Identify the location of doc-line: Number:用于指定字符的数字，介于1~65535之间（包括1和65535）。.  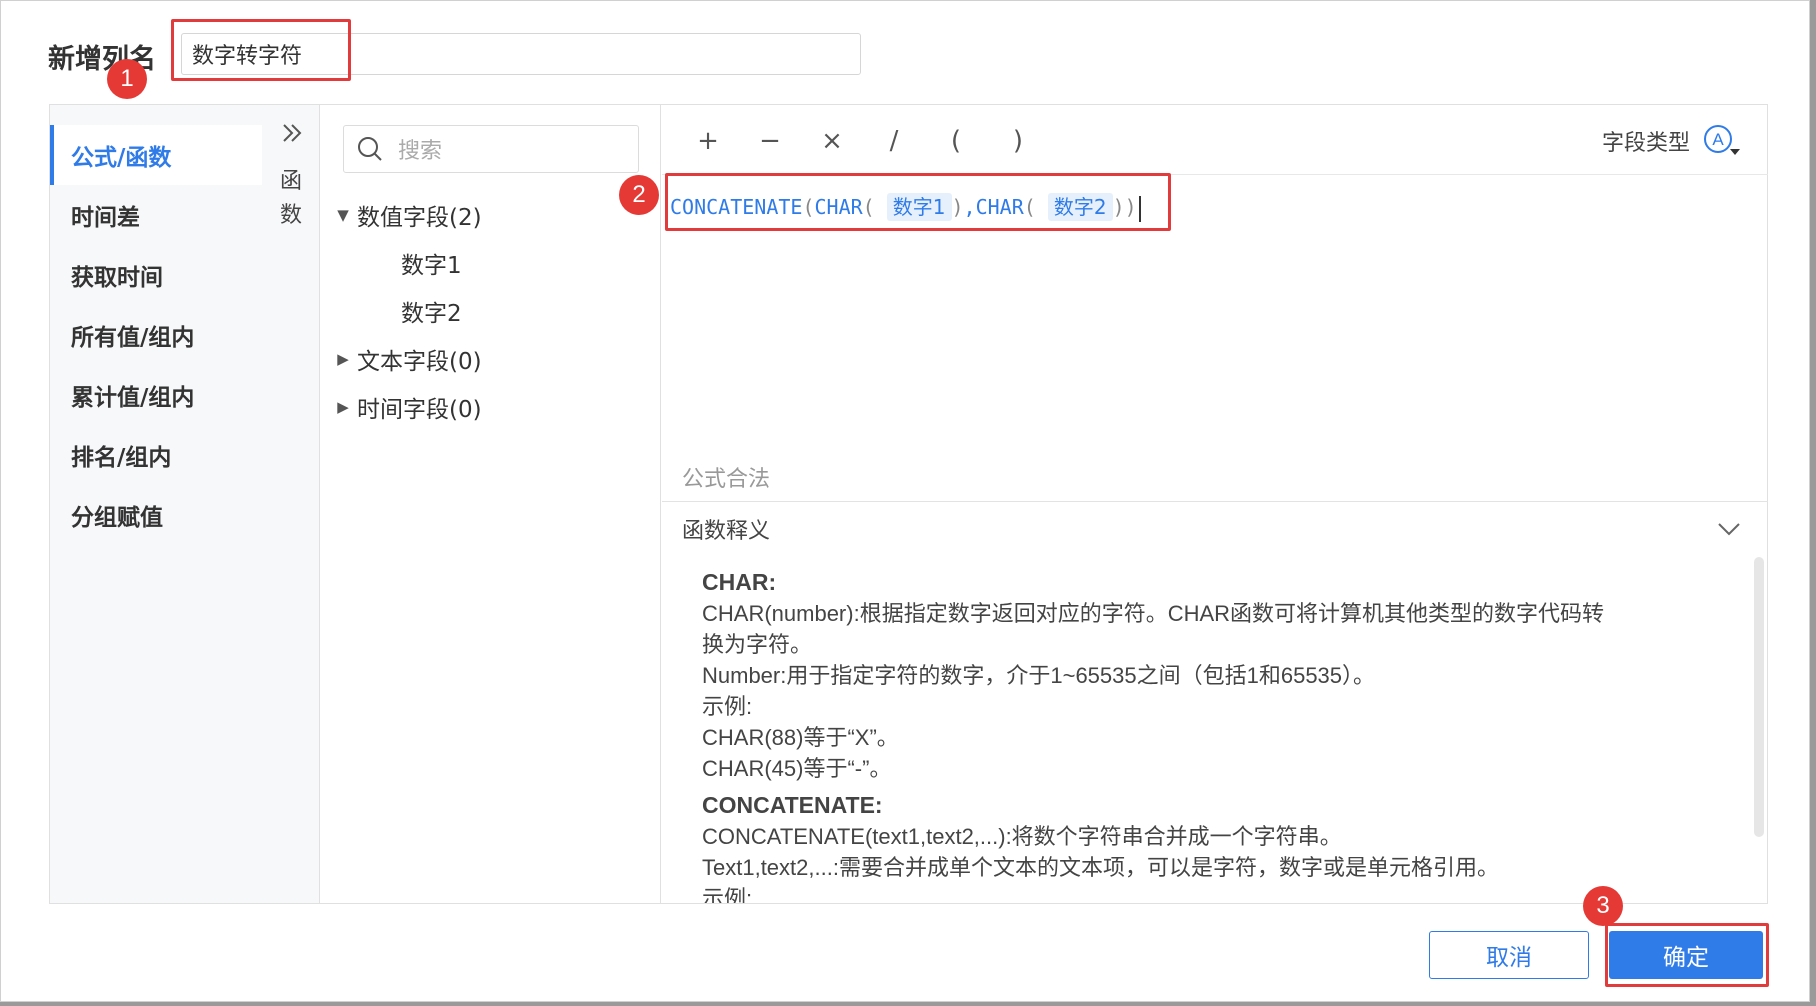
(1039, 675).